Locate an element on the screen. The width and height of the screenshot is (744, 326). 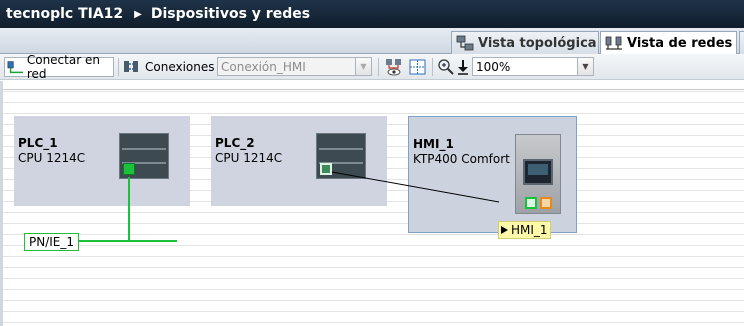
zoom-icon is located at coordinates (446, 67).